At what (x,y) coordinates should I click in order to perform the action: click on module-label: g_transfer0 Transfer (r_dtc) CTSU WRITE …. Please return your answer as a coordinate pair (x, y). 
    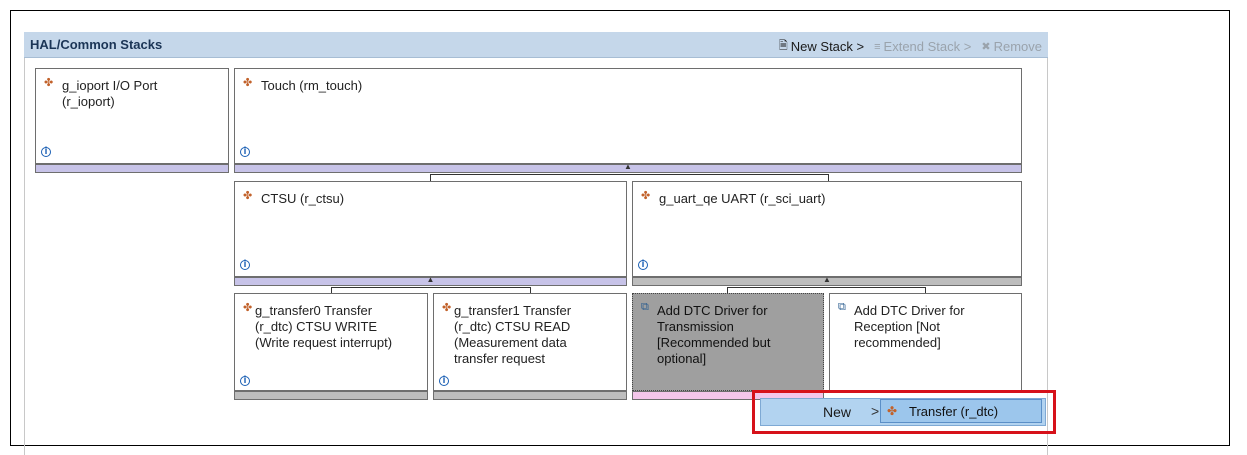
    Looking at the image, I should click on (323, 327).